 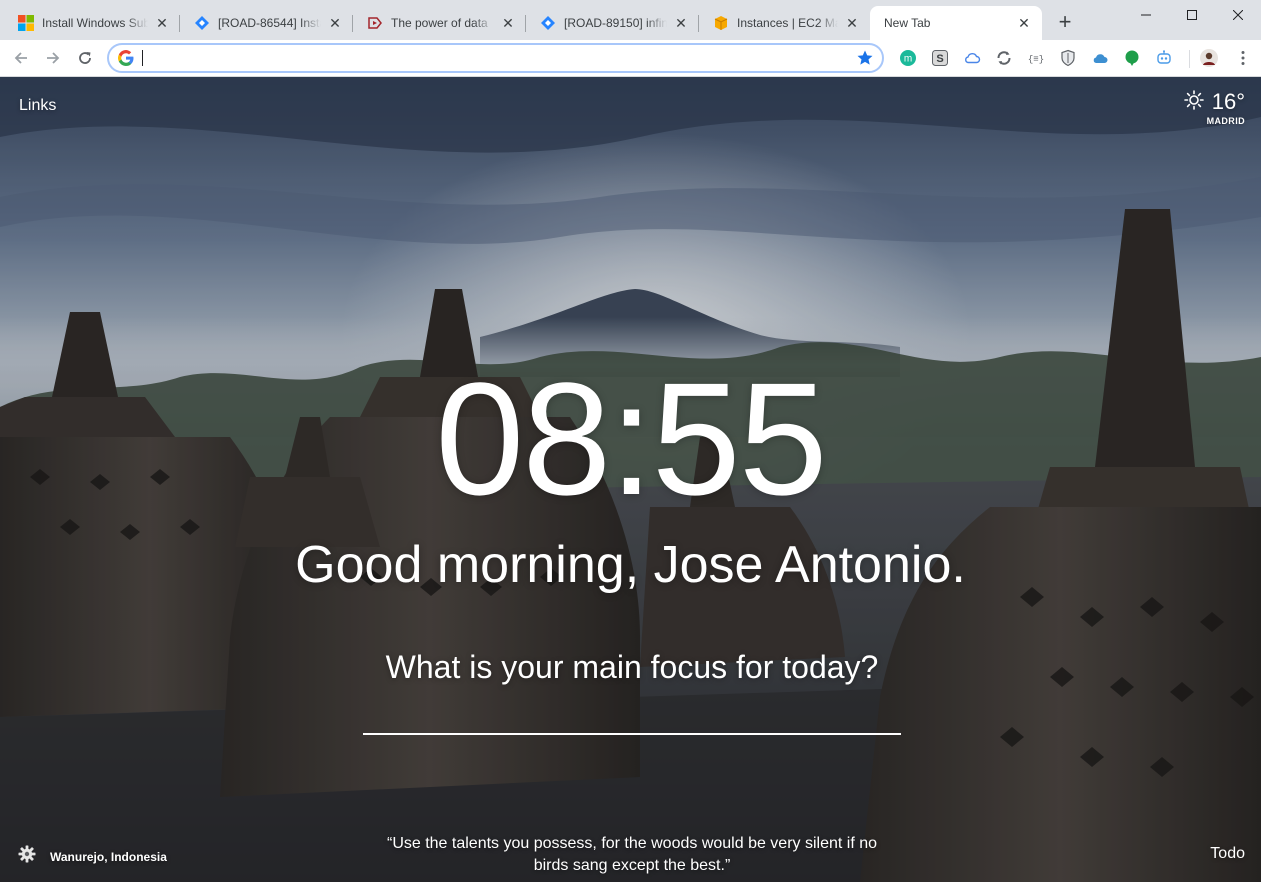 I want to click on close-icon, so click(x=1238, y=15).